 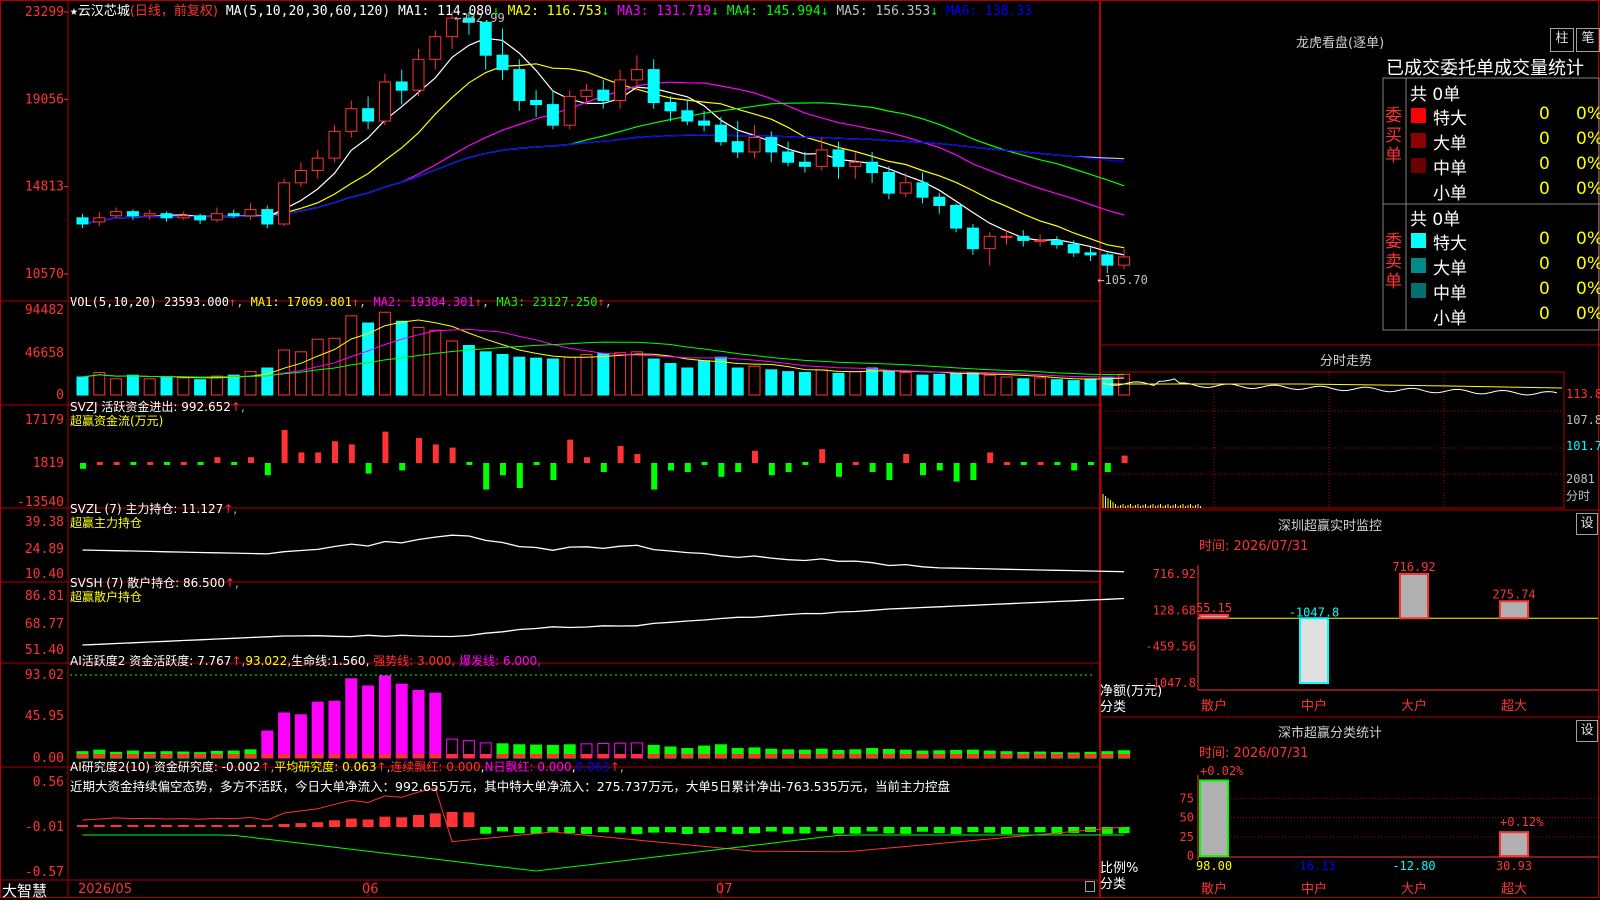 What do you see at coordinates (44, 310) in the screenshot?
I see `vol-ytick-0: 94482` at bounding box center [44, 310].